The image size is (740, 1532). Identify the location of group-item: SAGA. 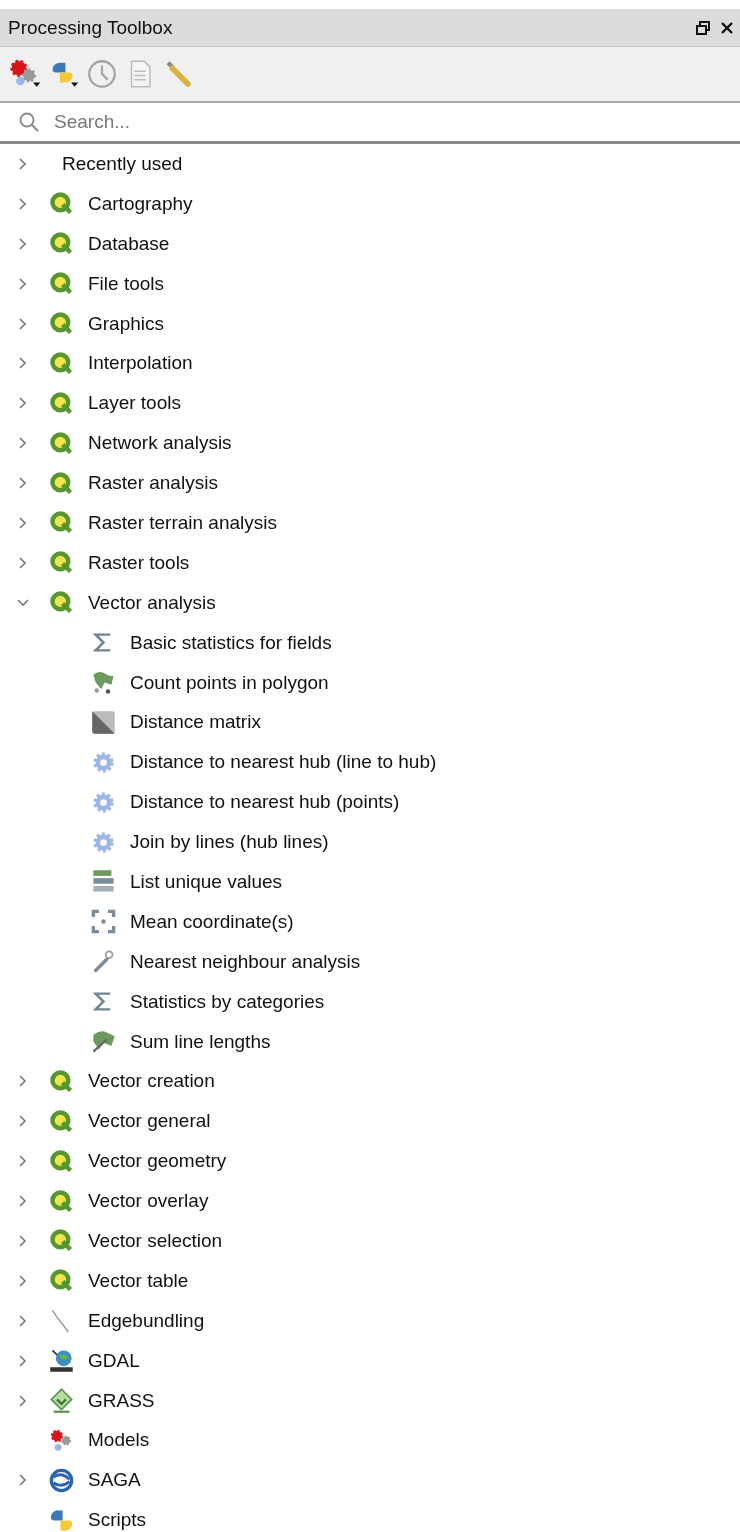
(370, 1480).